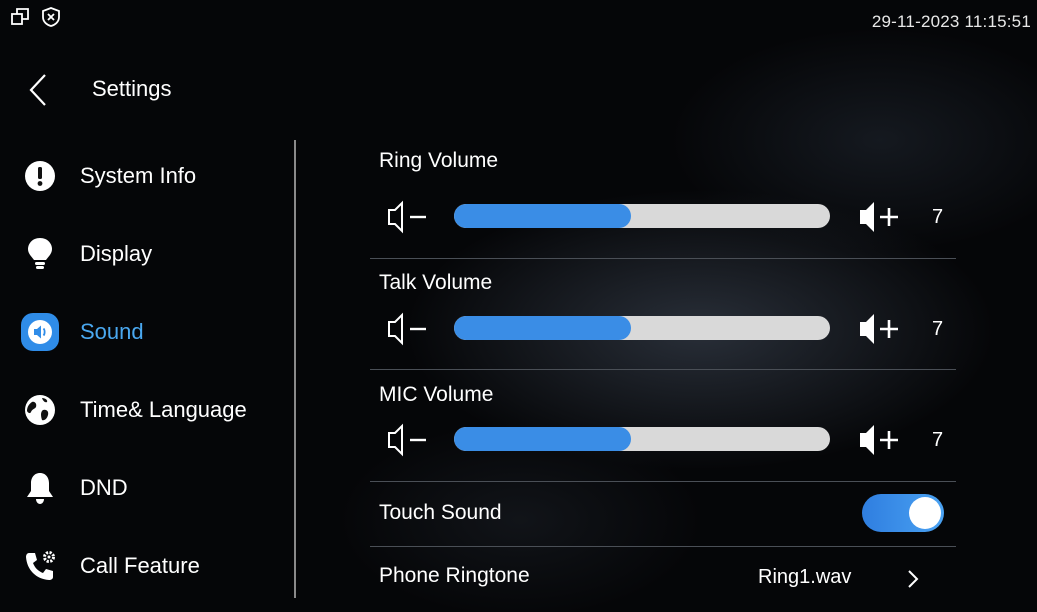 This screenshot has height=612, width=1037. Describe the element at coordinates (951, 21) in the screenshot. I see `status-datetime: 29-11-2023 11:15:51` at that location.